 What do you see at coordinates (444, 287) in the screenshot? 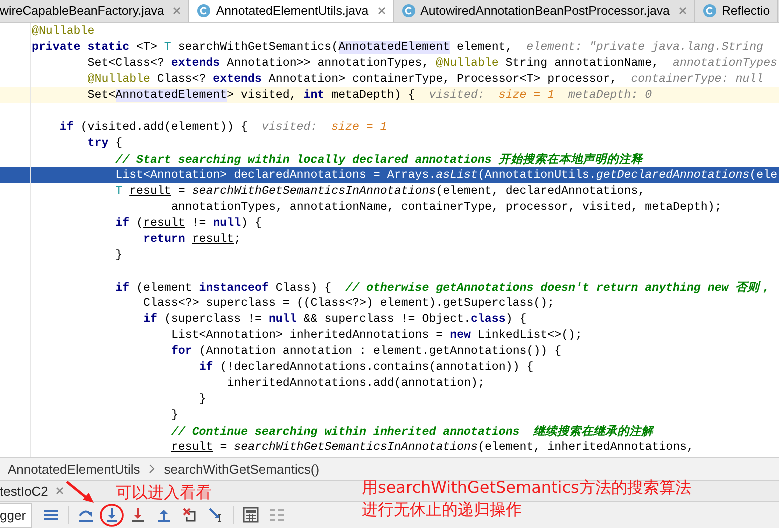
I see `code-line: if (element instanceof Class) { // otherwise getAnnotations doesn't return anything new 否则，` at bounding box center [444, 287].